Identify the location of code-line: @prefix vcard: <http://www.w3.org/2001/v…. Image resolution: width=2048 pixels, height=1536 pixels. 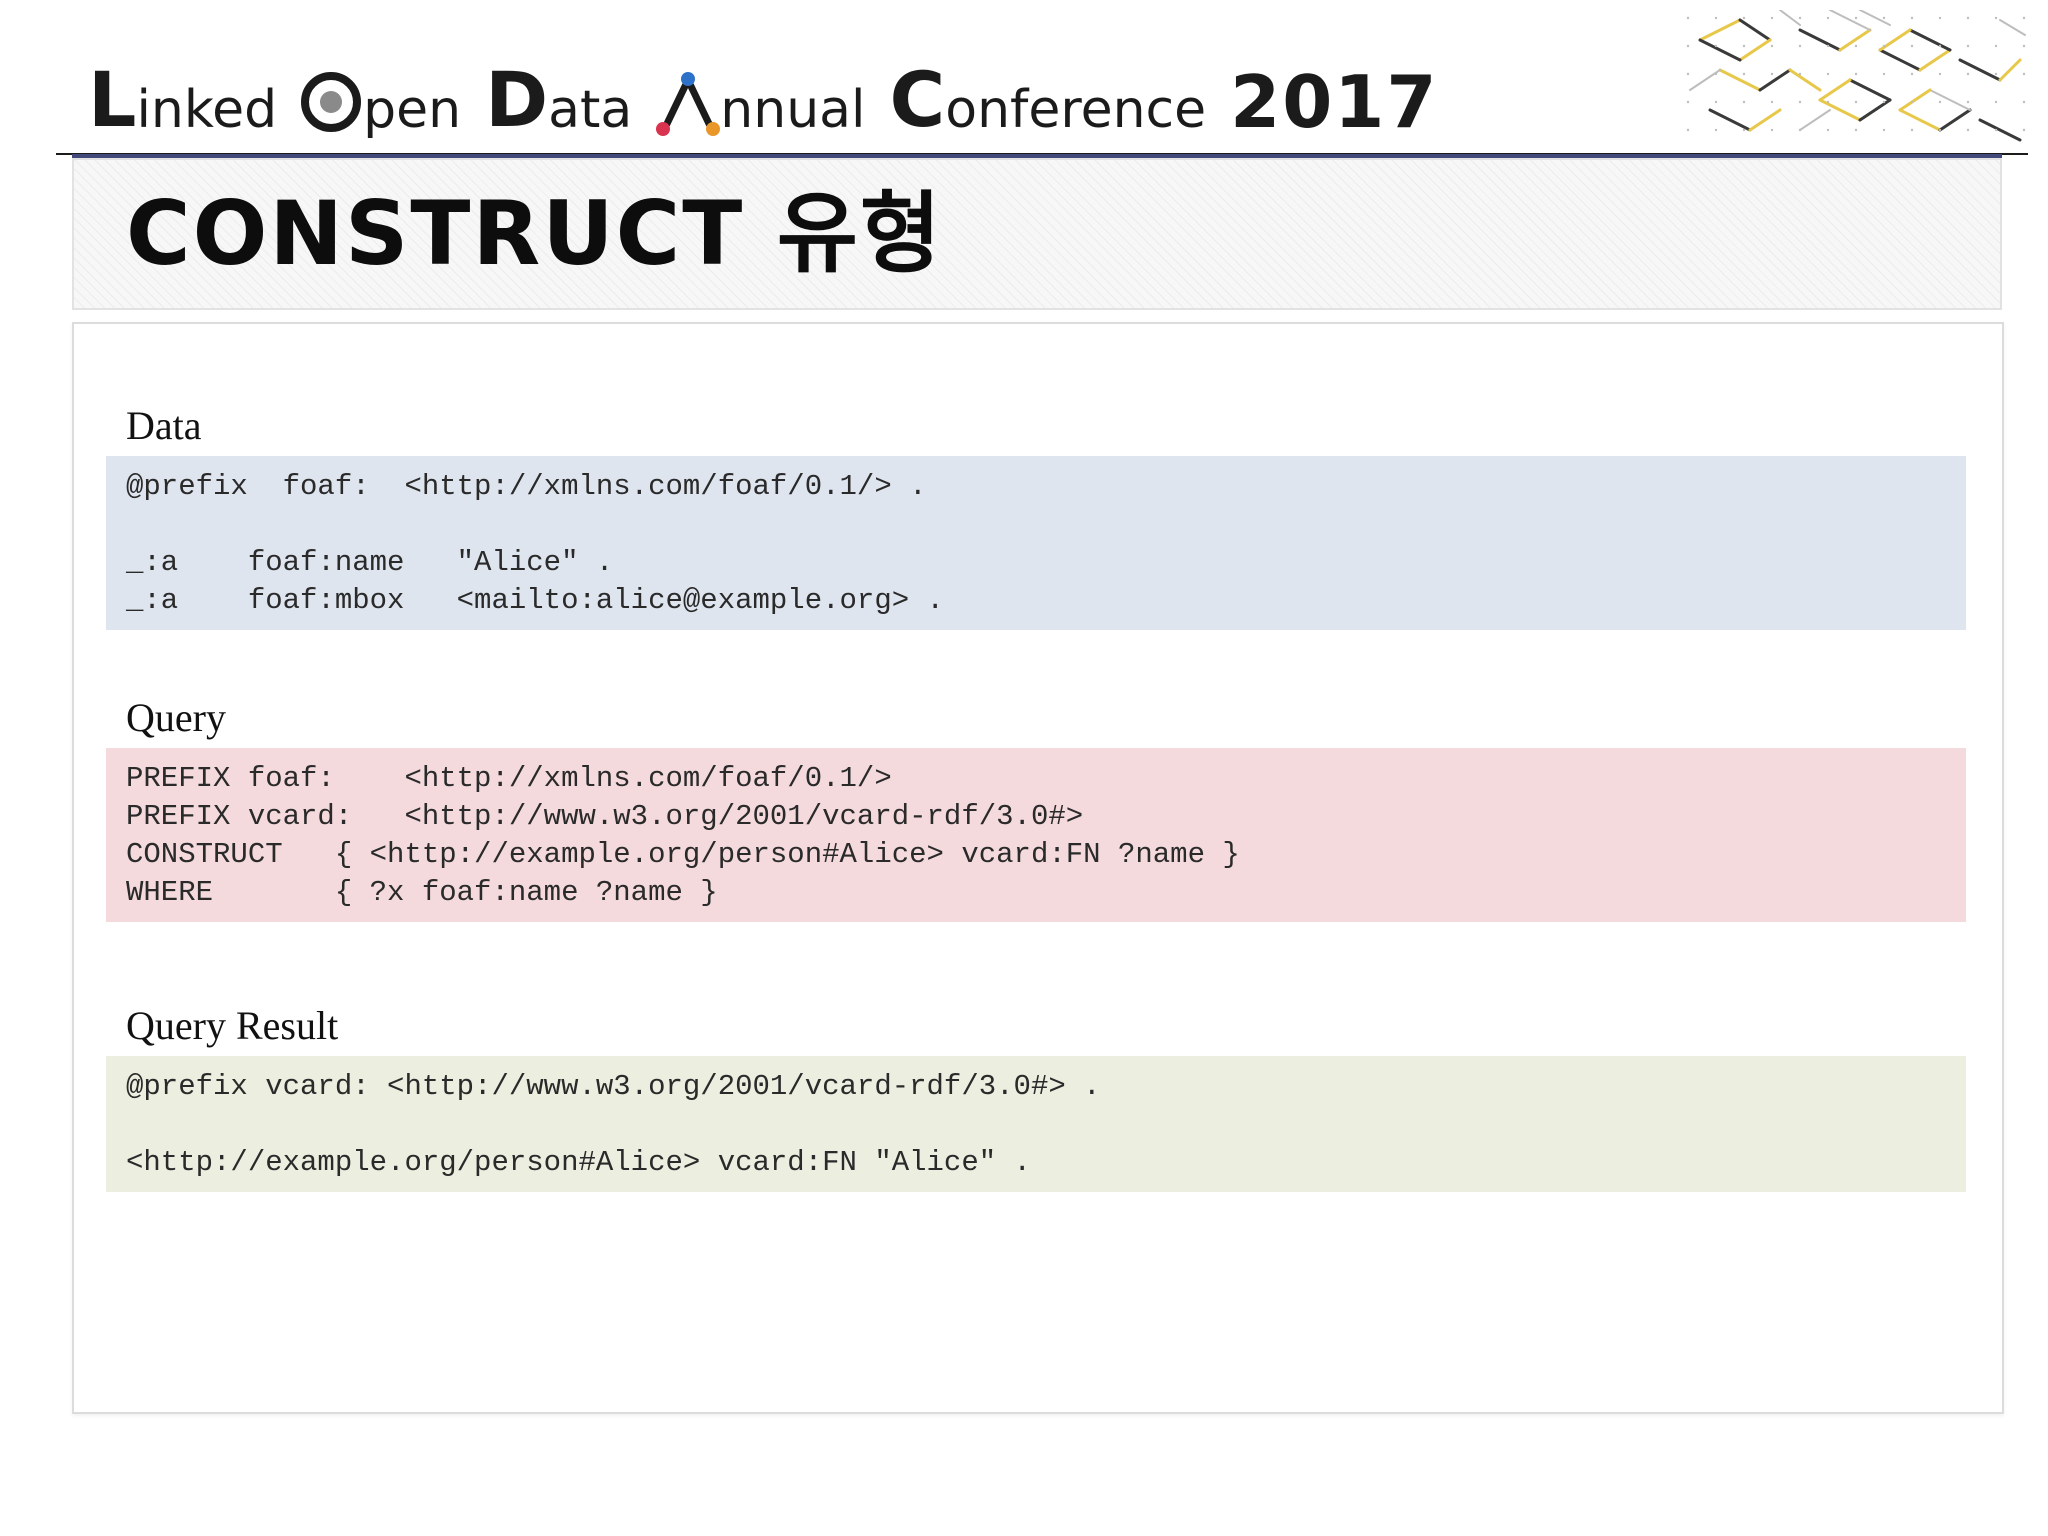
(613, 1086).